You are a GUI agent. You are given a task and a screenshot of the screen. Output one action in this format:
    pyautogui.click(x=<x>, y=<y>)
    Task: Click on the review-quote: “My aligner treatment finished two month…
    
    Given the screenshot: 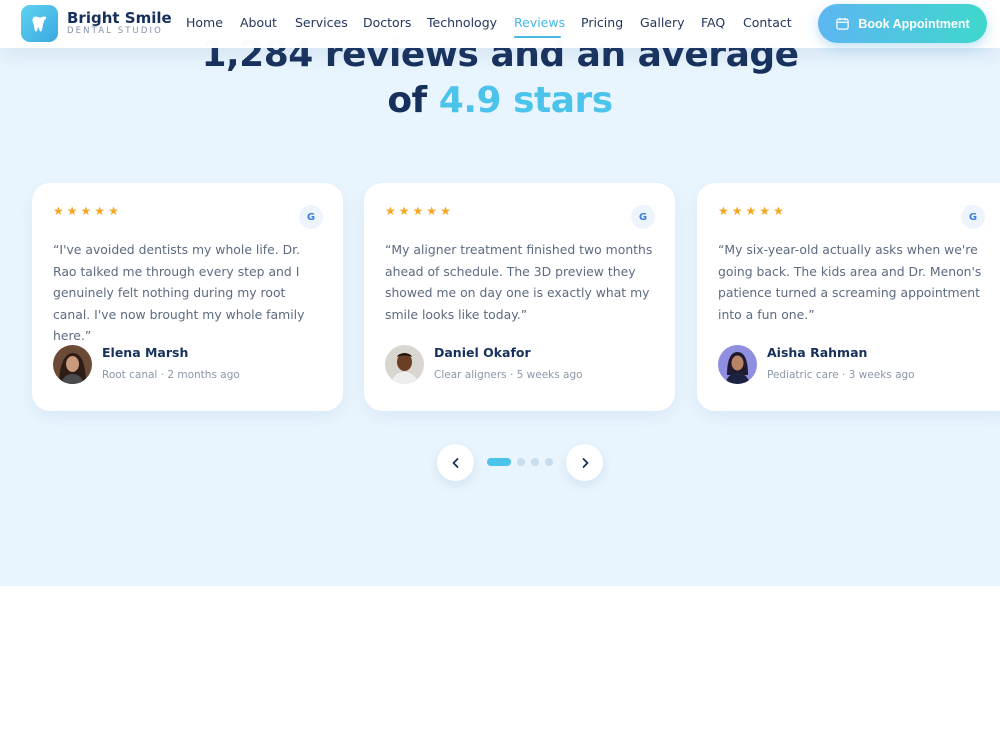 What is the action you would take?
    pyautogui.click(x=519, y=282)
    